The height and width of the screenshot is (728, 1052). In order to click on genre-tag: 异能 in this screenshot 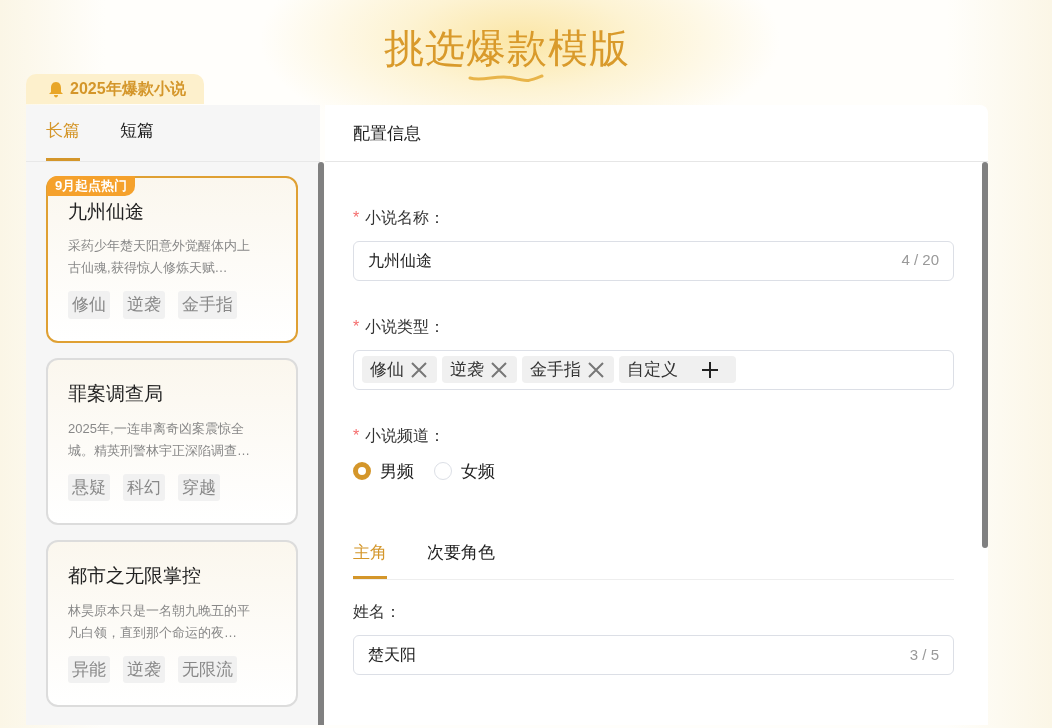, I will do `click(89, 669)`.